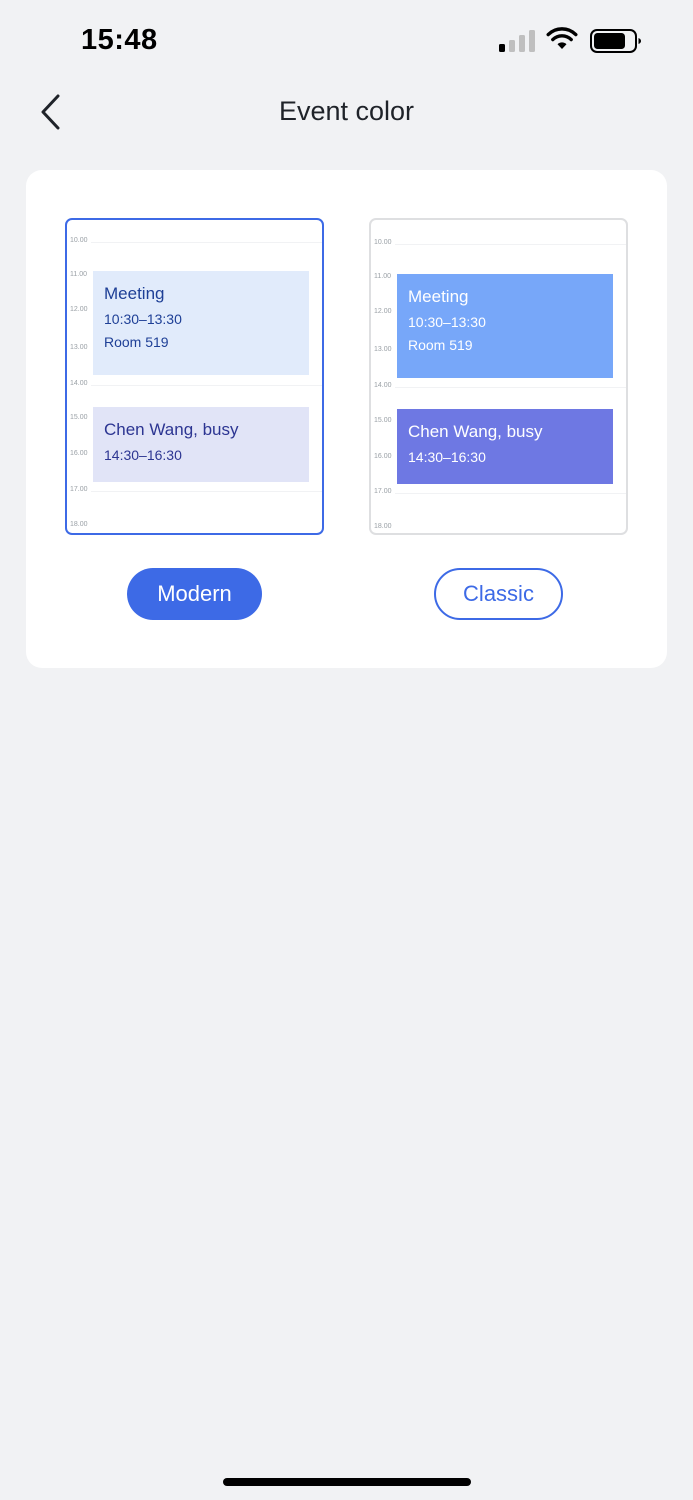 This screenshot has height=1500, width=693. I want to click on wifi-icon, so click(562, 38).